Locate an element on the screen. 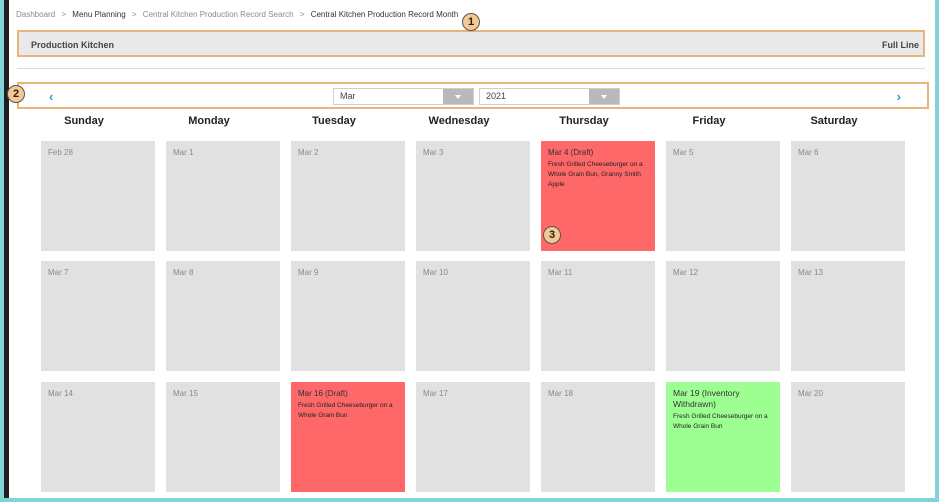  calendar-day-cell: Mar 2 is located at coordinates (348, 196).